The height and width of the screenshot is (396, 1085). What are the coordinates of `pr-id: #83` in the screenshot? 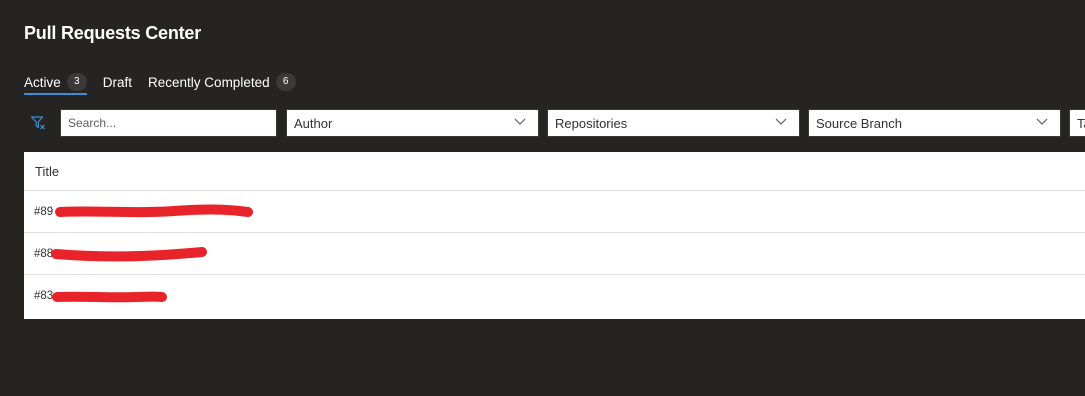 It's located at (44, 296).